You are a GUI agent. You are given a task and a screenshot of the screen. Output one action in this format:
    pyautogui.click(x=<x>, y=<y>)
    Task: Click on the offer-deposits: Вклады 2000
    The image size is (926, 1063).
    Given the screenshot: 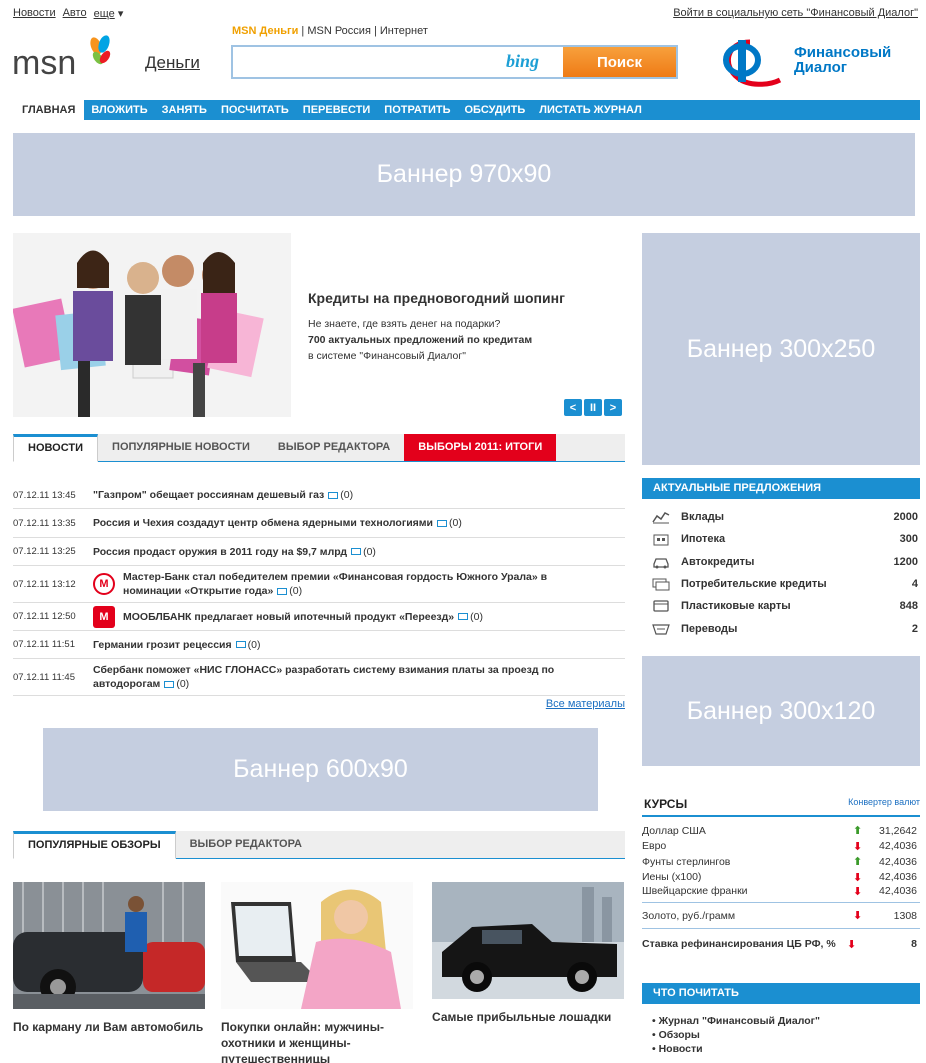 What is the action you would take?
    pyautogui.click(x=781, y=517)
    